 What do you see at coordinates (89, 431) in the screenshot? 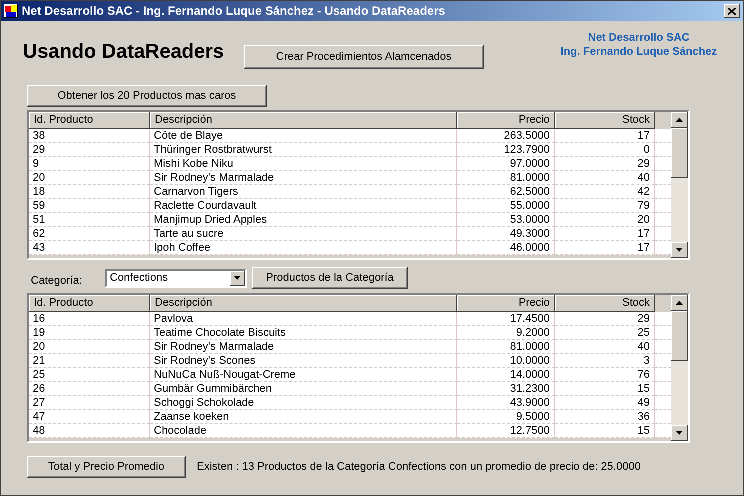
I see `table-cell: 48` at bounding box center [89, 431].